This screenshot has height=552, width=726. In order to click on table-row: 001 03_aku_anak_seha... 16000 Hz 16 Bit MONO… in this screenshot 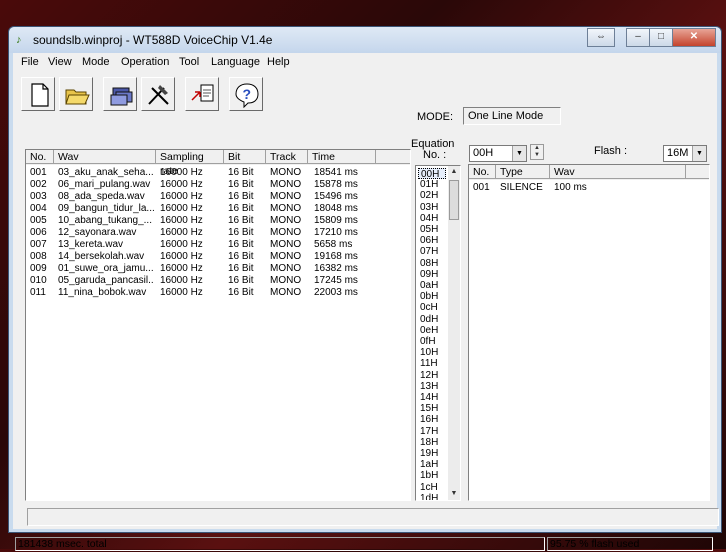, I will do `click(218, 173)`.